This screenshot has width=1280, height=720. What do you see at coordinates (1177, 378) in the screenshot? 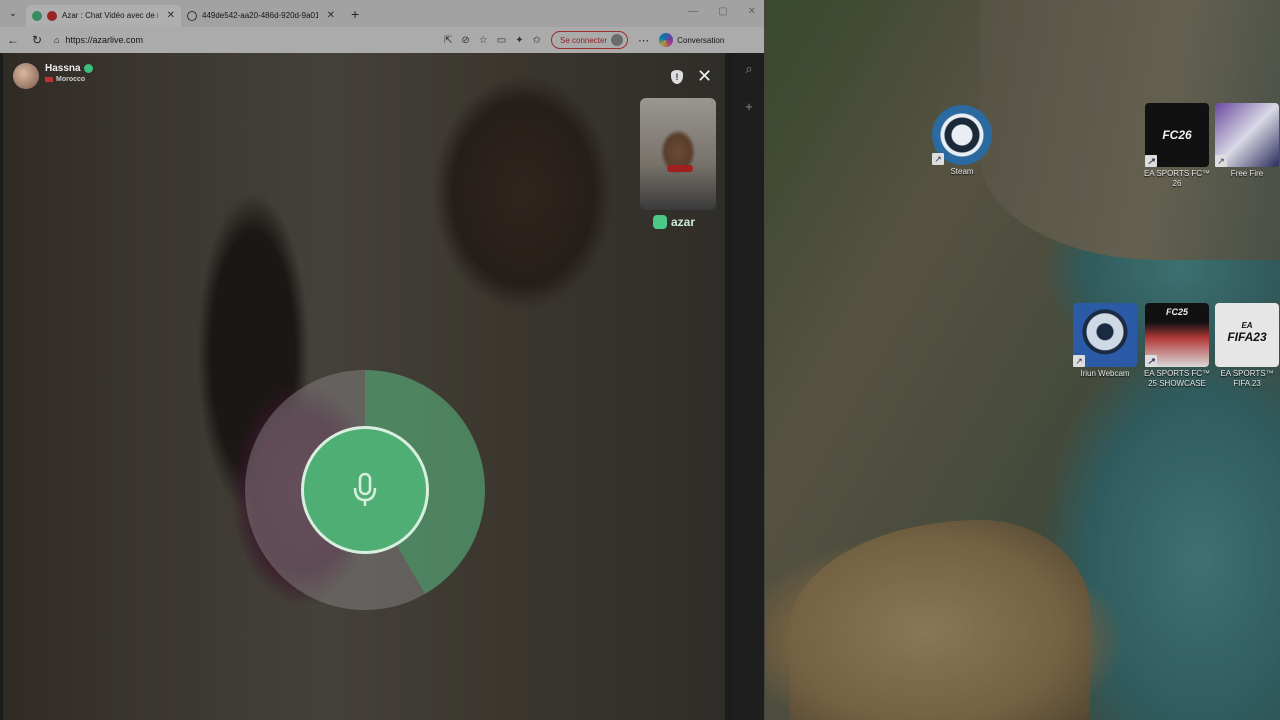
I see `desktop-icon-label: EA SPORTS FC™ 25 SHOWCASE` at bounding box center [1177, 378].